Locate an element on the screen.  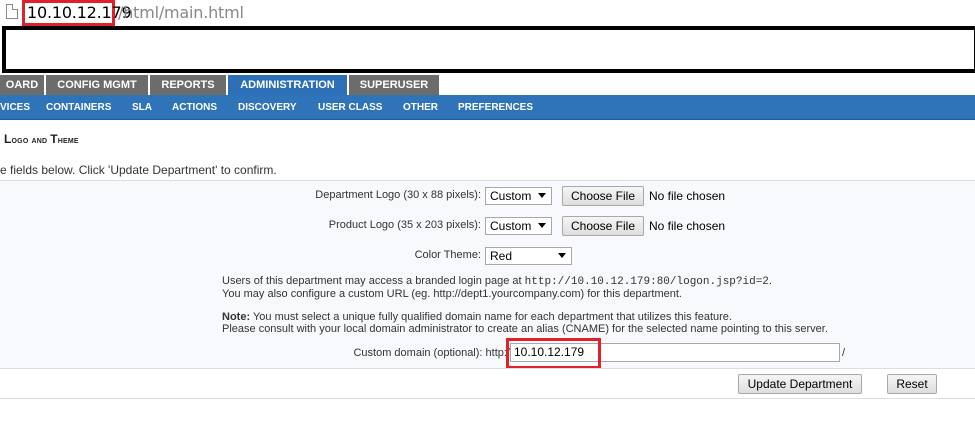
tab-reports: REPORTS is located at coordinates (188, 85).